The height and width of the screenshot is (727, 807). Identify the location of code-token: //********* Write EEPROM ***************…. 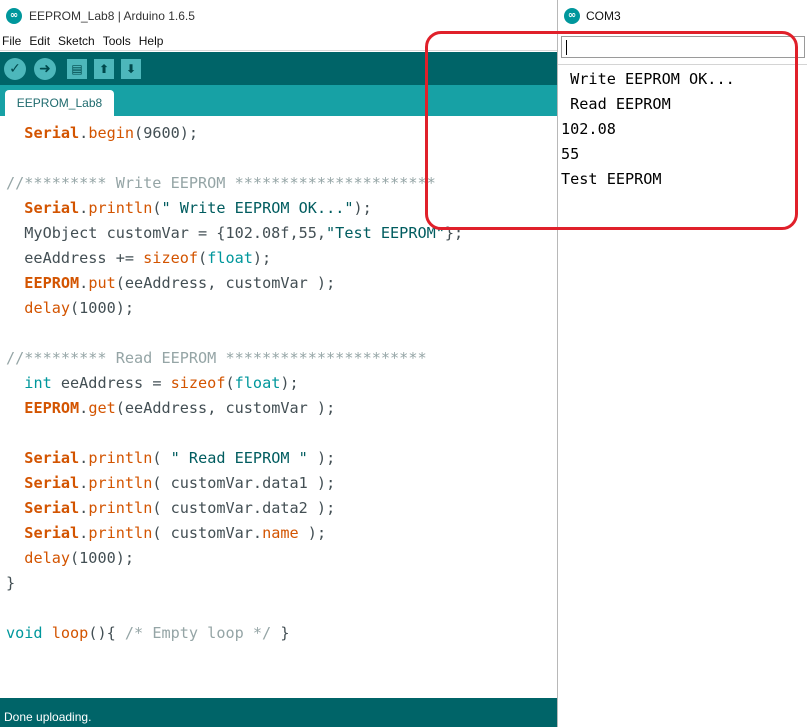
(221, 183).